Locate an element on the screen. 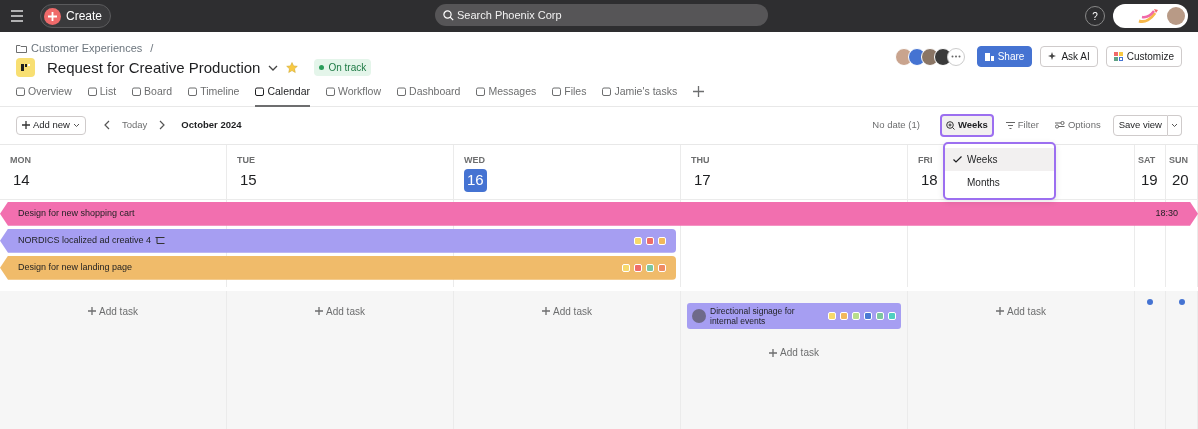 This screenshot has width=1198, height=429. add-new-button: Add new is located at coordinates (51, 125).